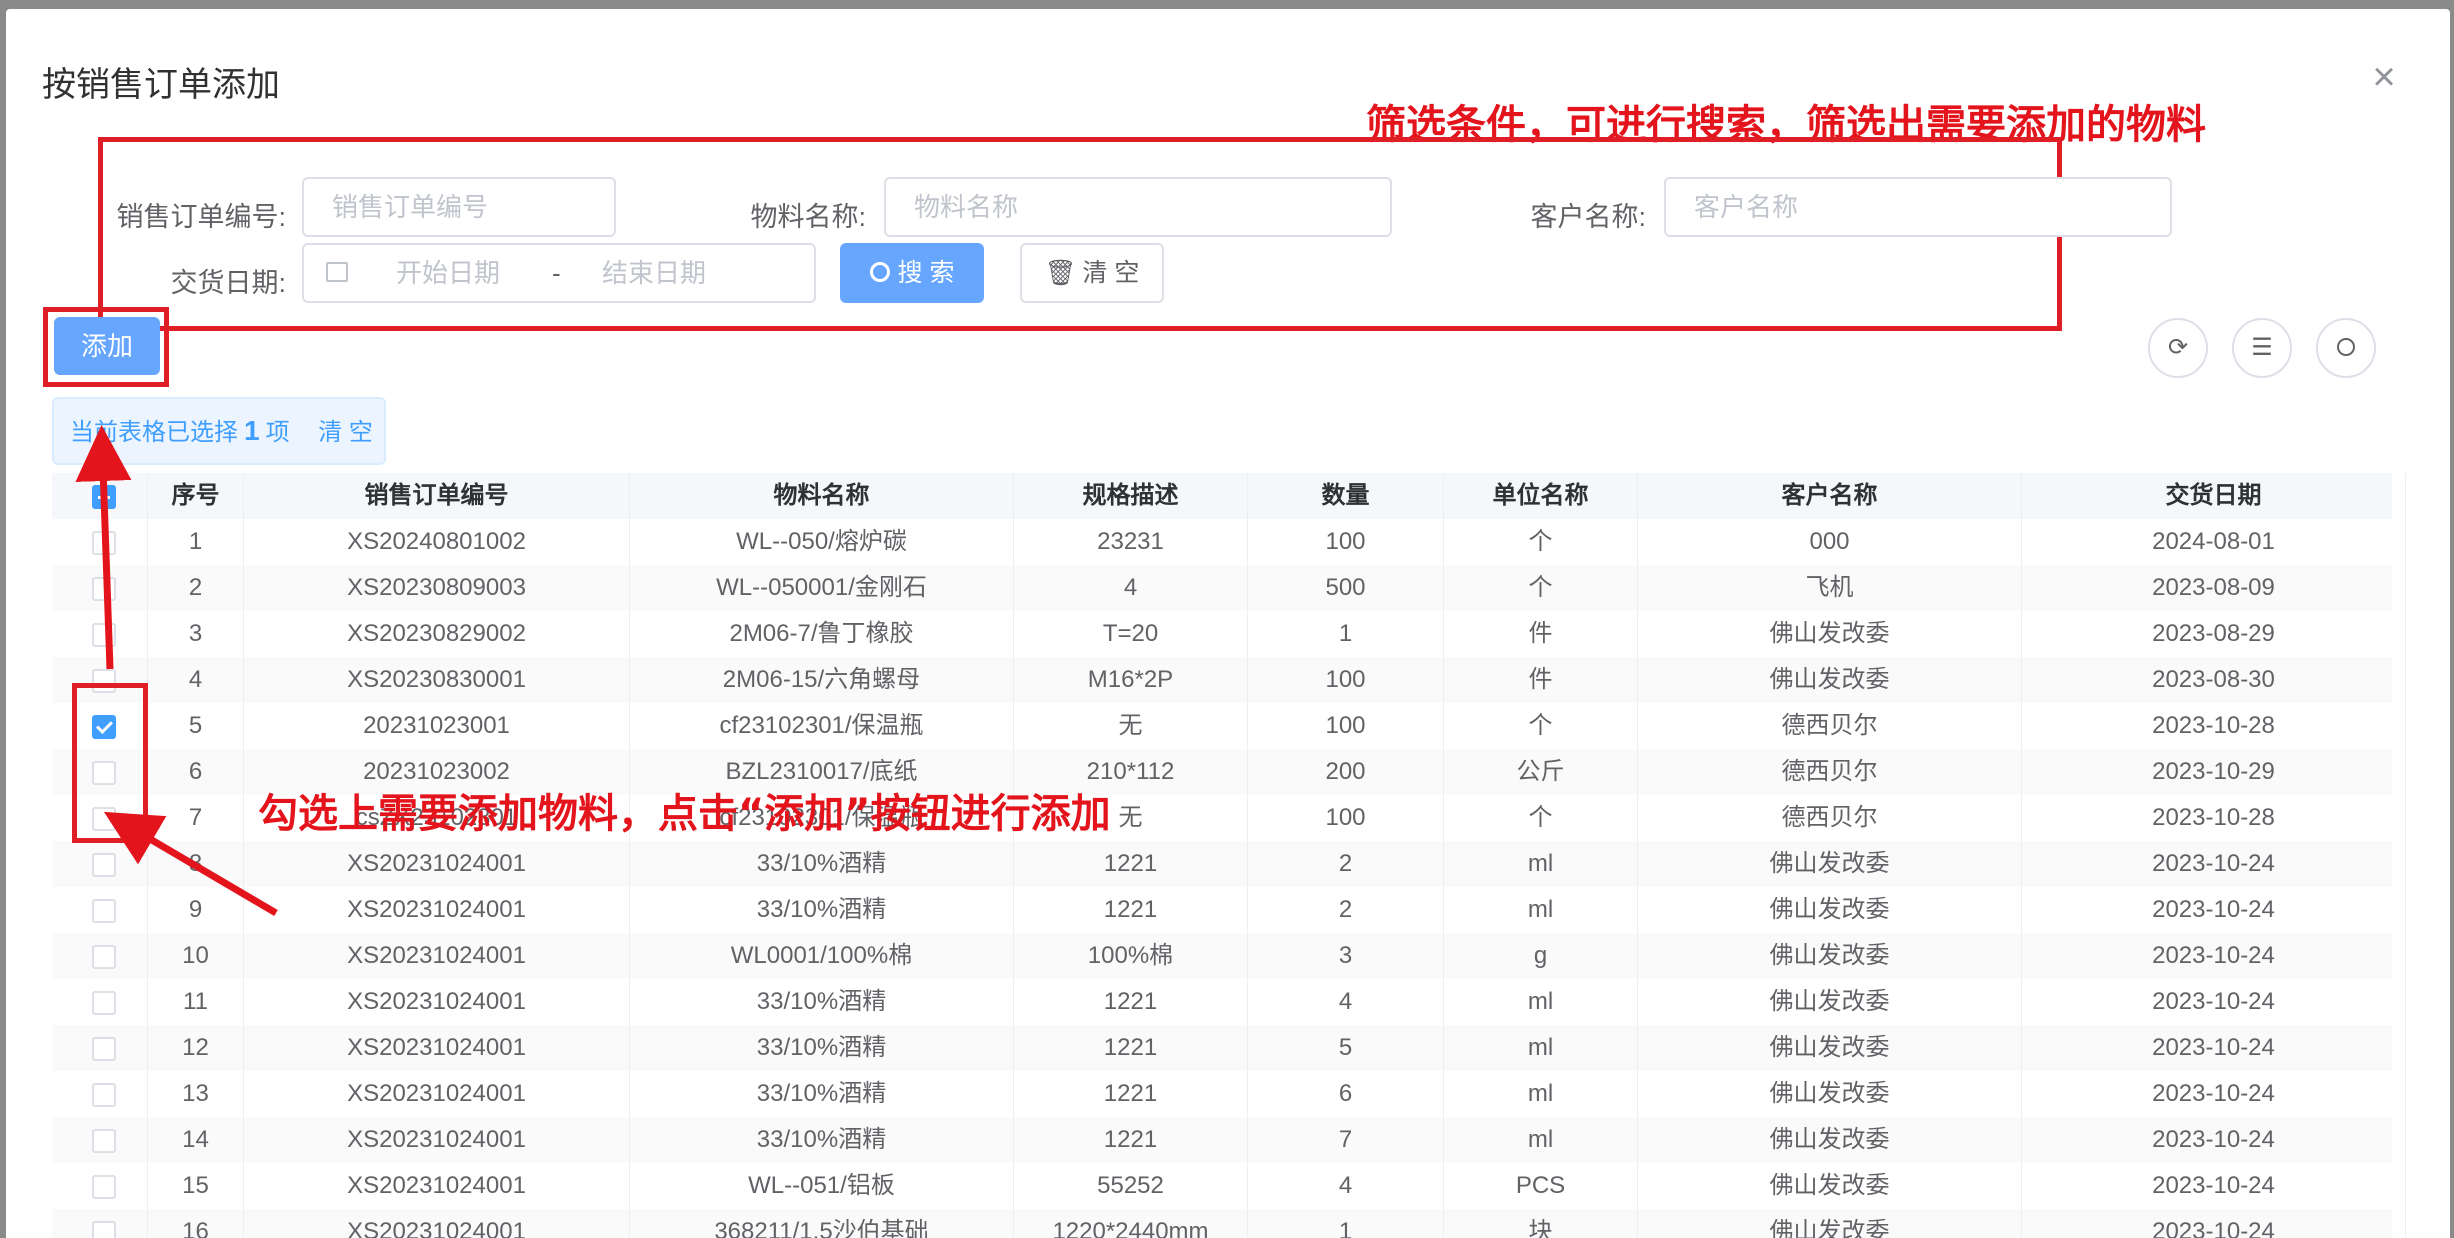 This screenshot has width=2454, height=1238. What do you see at coordinates (196, 542) in the screenshot?
I see `table-cell: 1` at bounding box center [196, 542].